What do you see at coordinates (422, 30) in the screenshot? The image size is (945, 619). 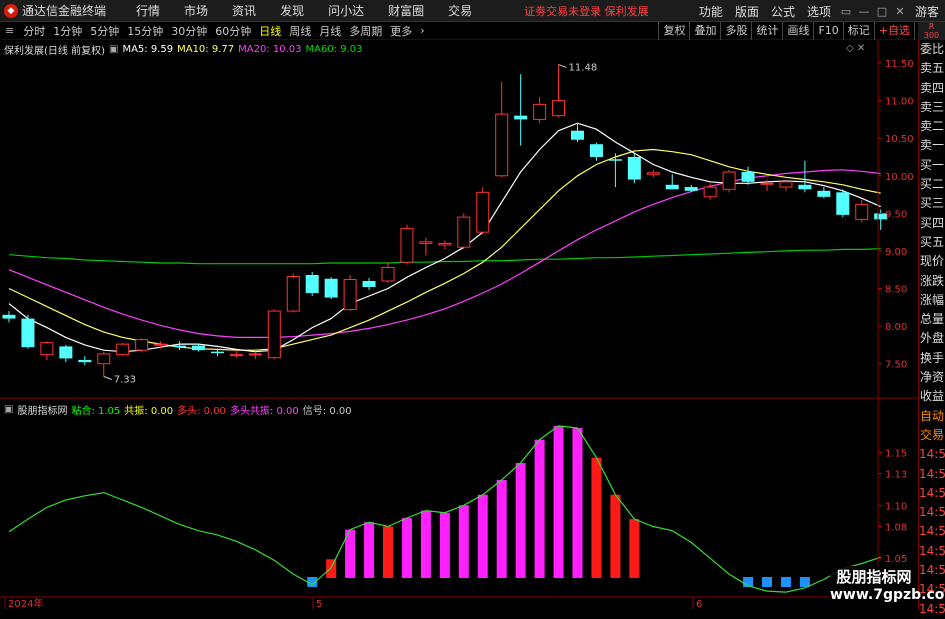 I see `chevron-right-icon: ›` at bounding box center [422, 30].